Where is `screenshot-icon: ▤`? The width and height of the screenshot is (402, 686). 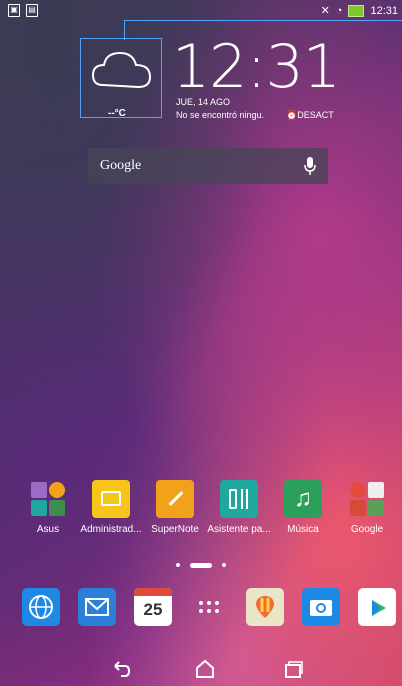
screenshot-icon: ▤ is located at coordinates (32, 10).